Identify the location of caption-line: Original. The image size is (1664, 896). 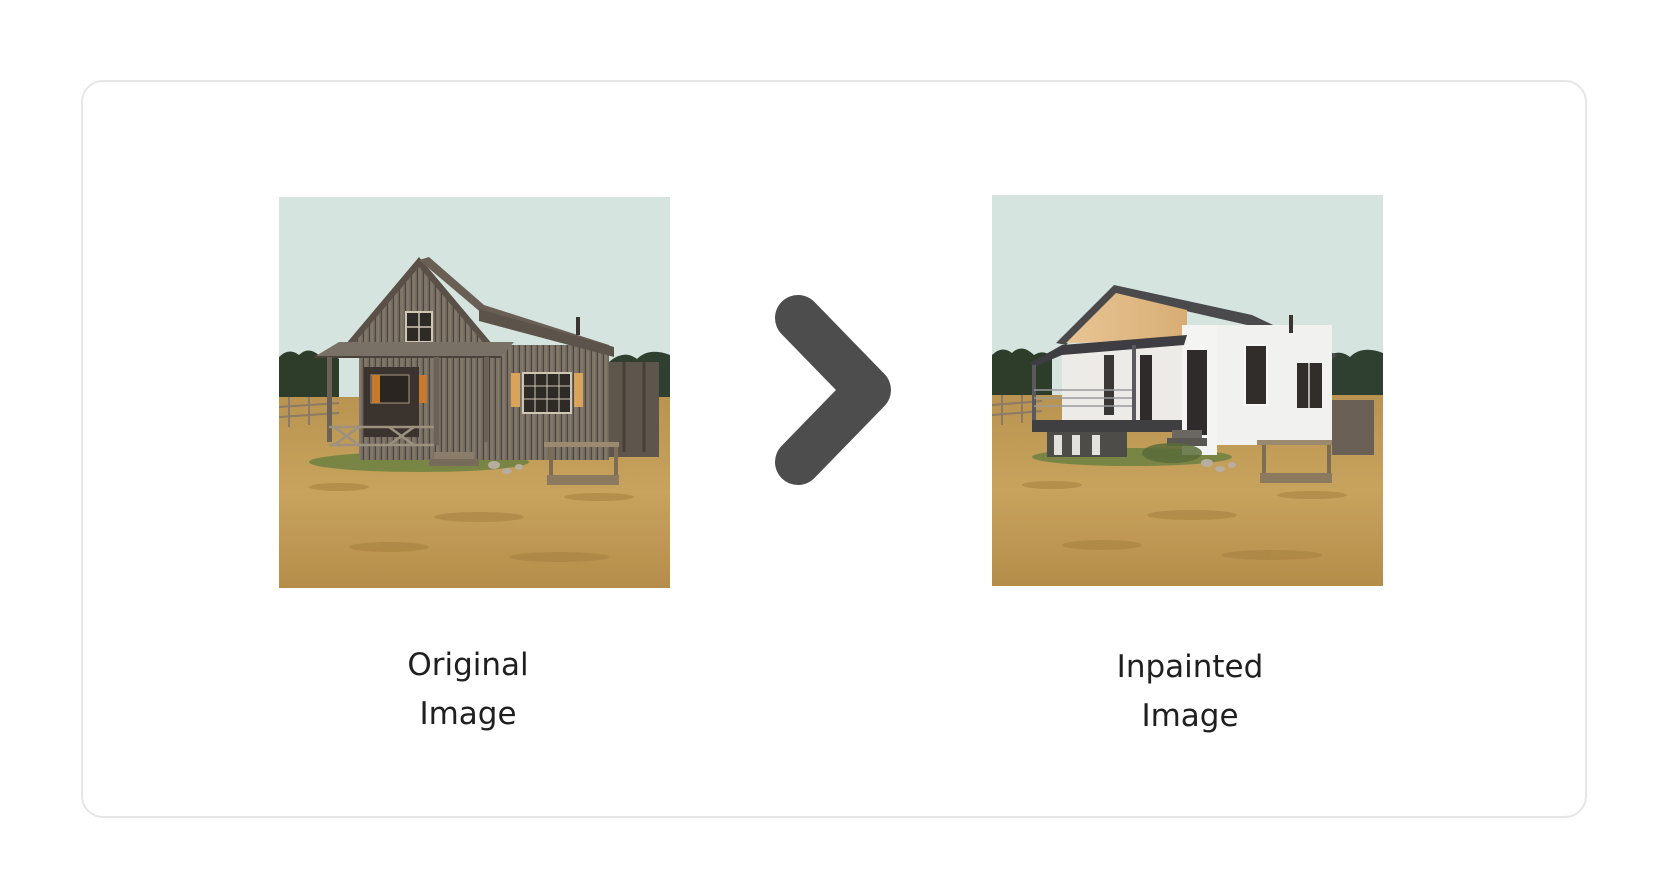
(468, 665).